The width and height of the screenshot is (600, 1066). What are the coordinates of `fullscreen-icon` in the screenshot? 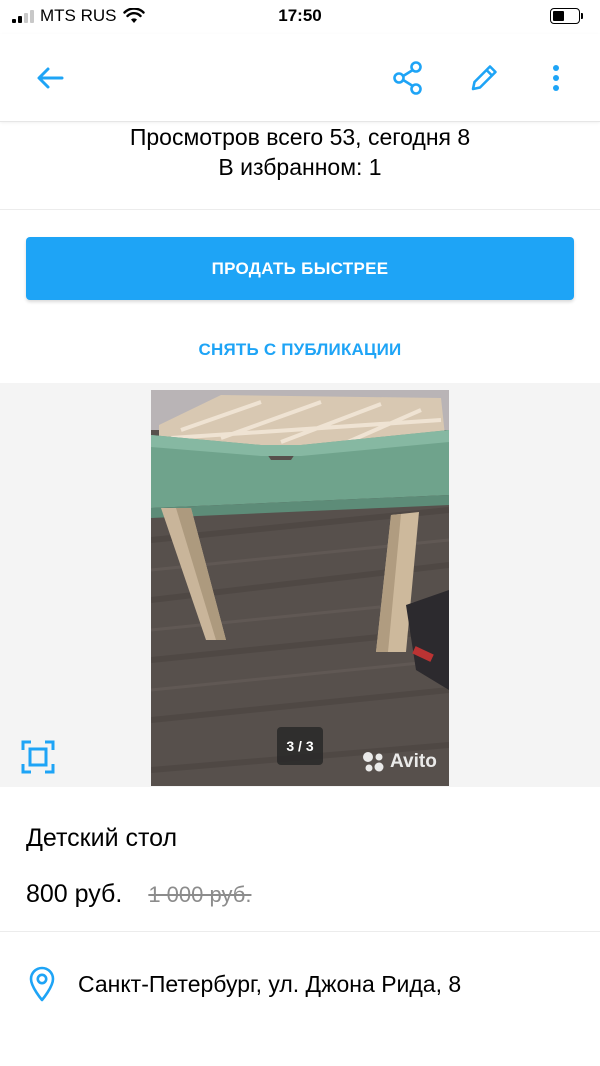 It's located at (38, 757).